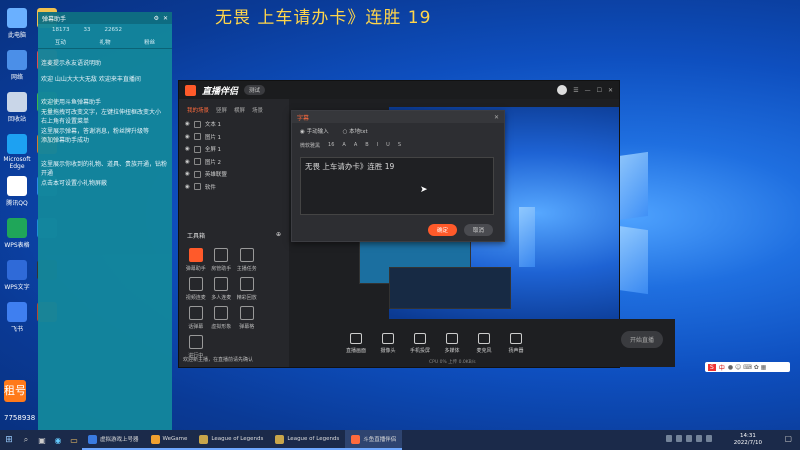 The image size is (800, 450). Describe the element at coordinates (9, 440) in the screenshot. I see `start-icon: ⊞` at that location.